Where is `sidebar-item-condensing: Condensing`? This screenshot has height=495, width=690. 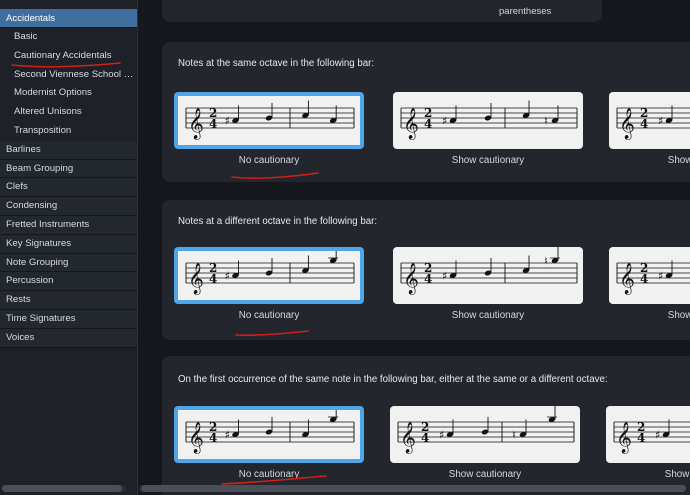 sidebar-item-condensing: Condensing is located at coordinates (68, 206).